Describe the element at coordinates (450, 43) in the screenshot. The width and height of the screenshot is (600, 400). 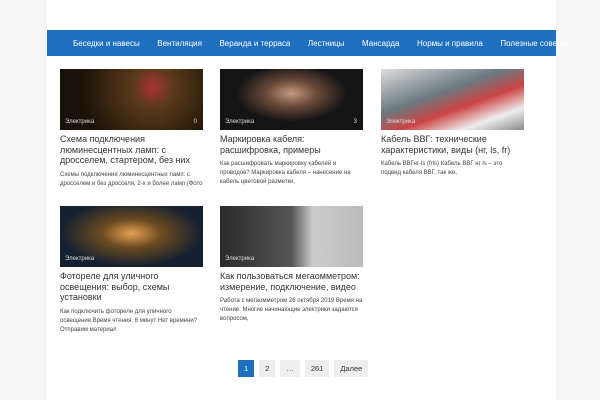
I see `nav-item: Нормы и правила` at that location.